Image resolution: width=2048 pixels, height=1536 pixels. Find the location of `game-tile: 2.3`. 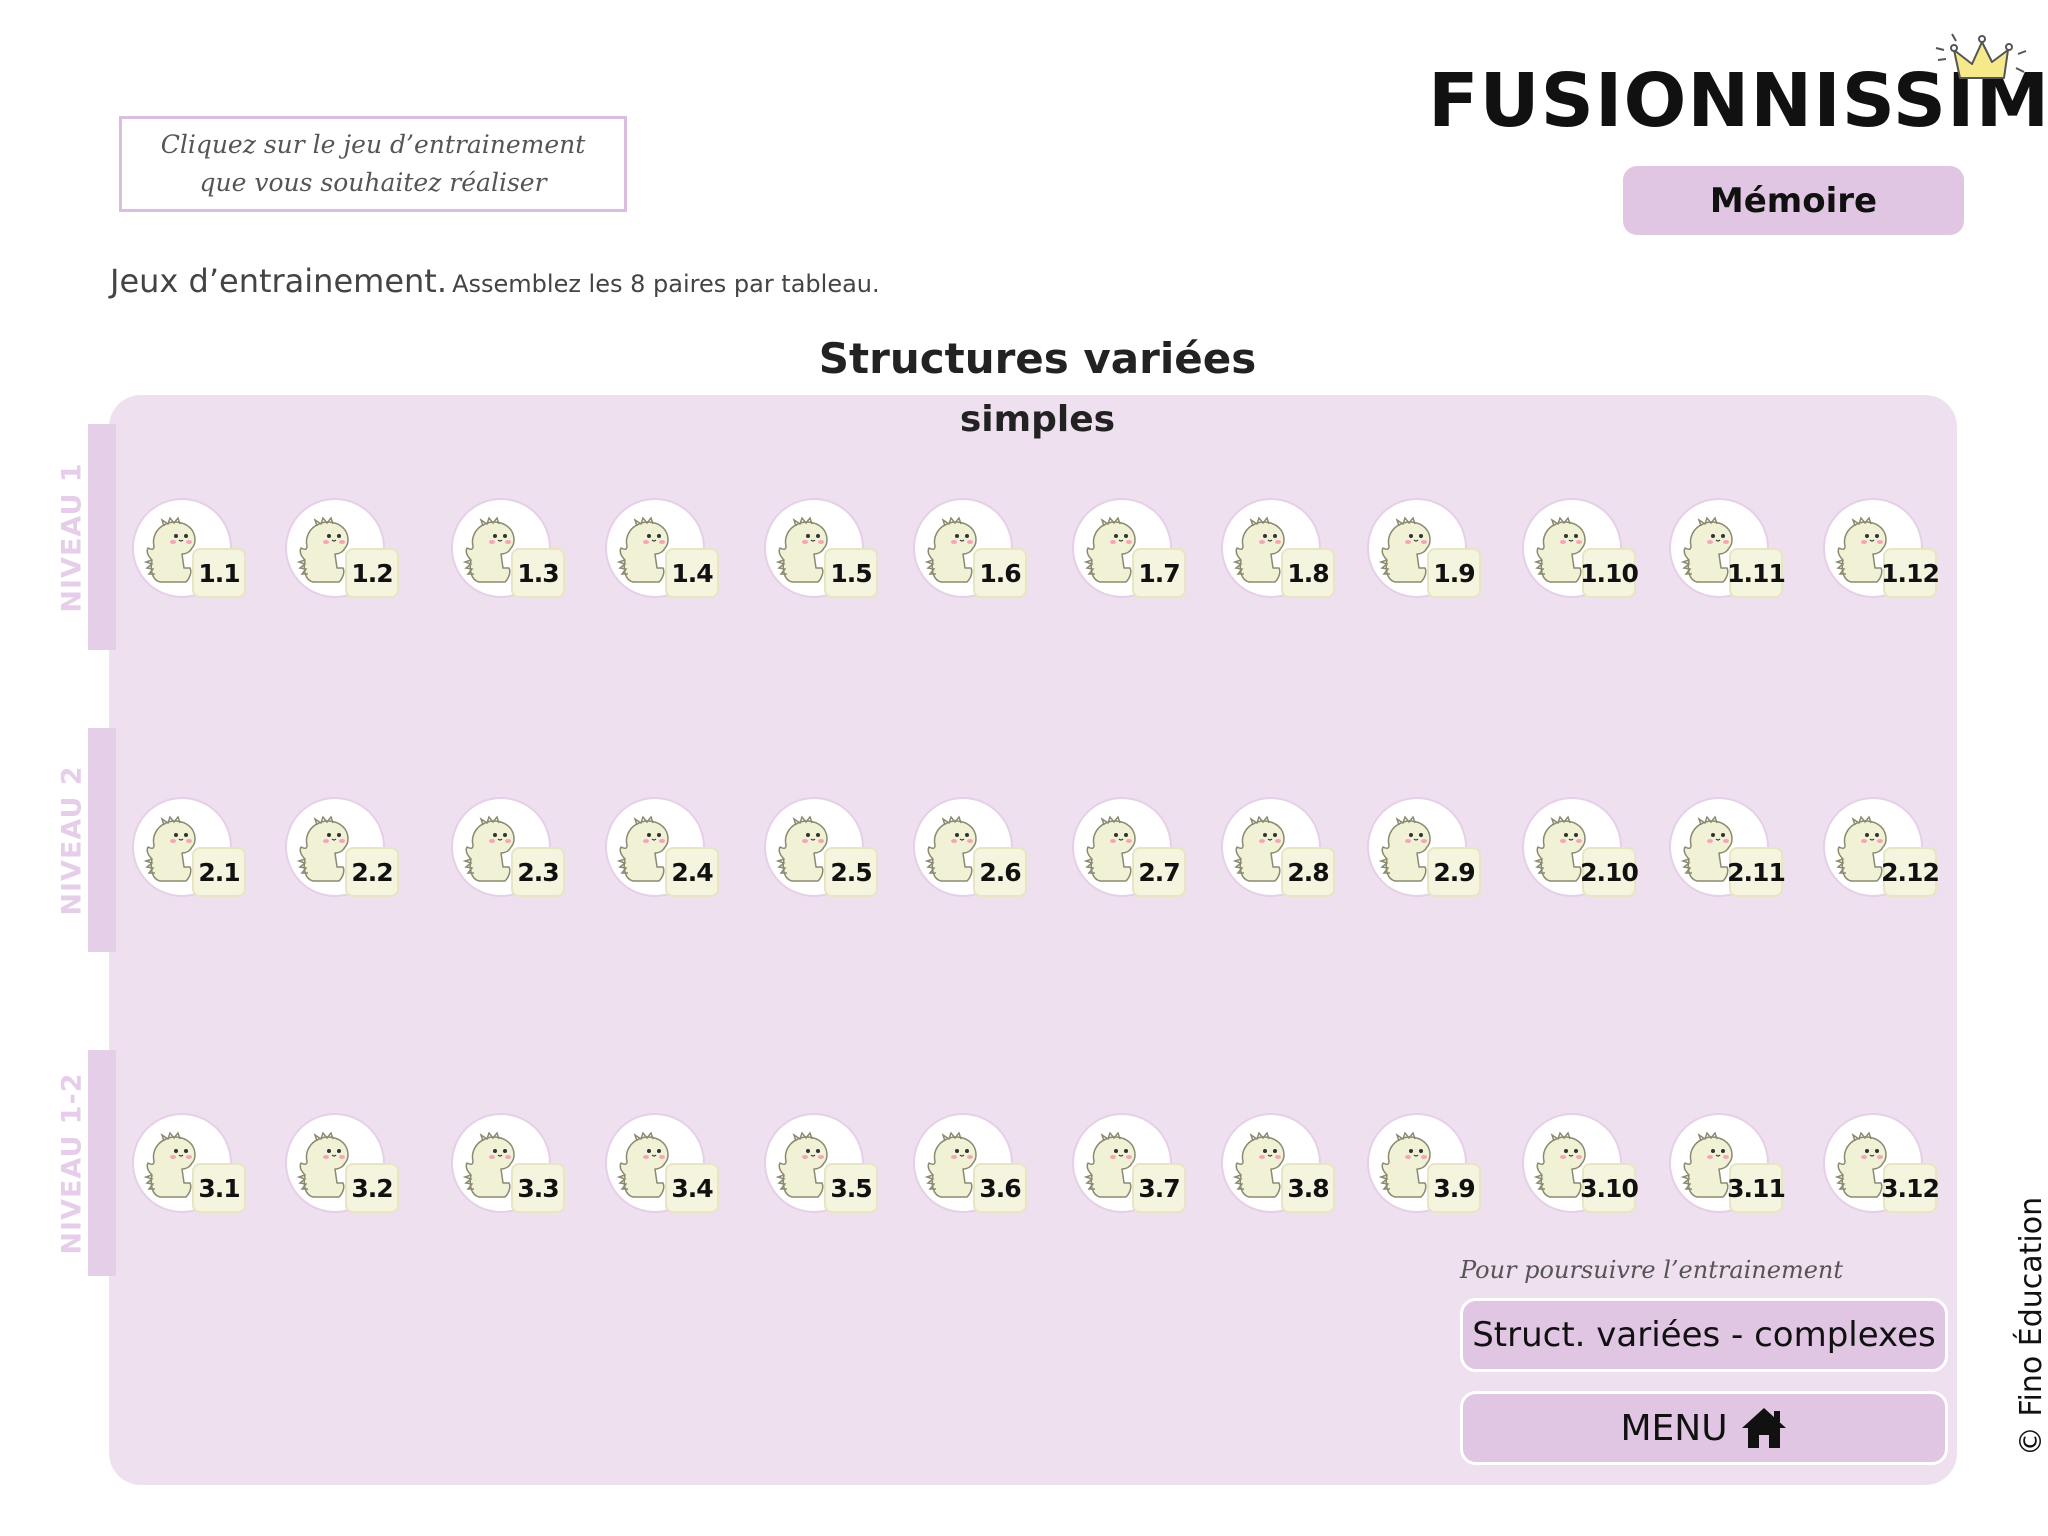

game-tile: 2.3 is located at coordinates (509, 852).